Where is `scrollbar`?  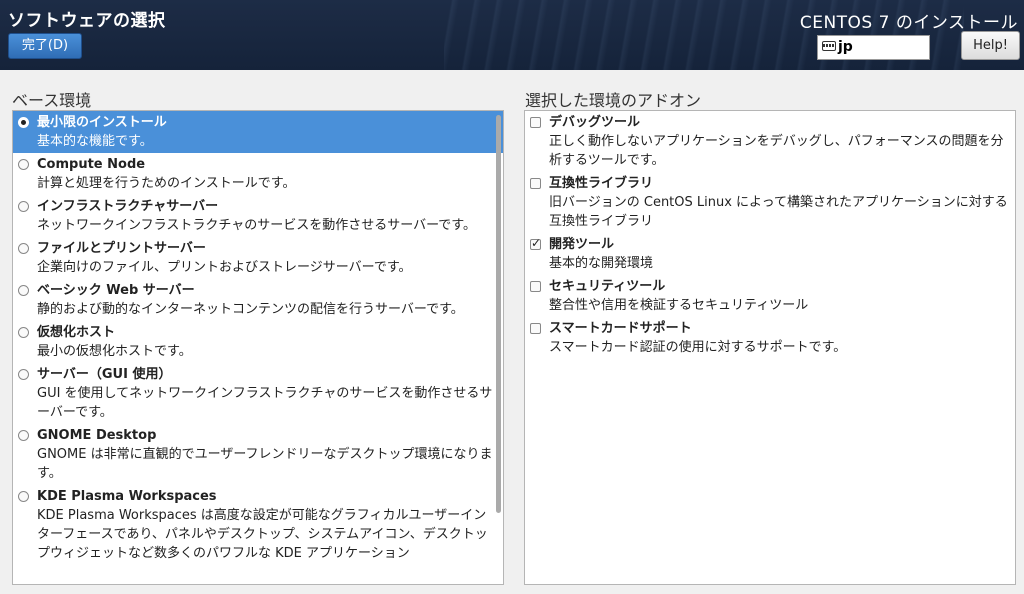 scrollbar is located at coordinates (498, 314).